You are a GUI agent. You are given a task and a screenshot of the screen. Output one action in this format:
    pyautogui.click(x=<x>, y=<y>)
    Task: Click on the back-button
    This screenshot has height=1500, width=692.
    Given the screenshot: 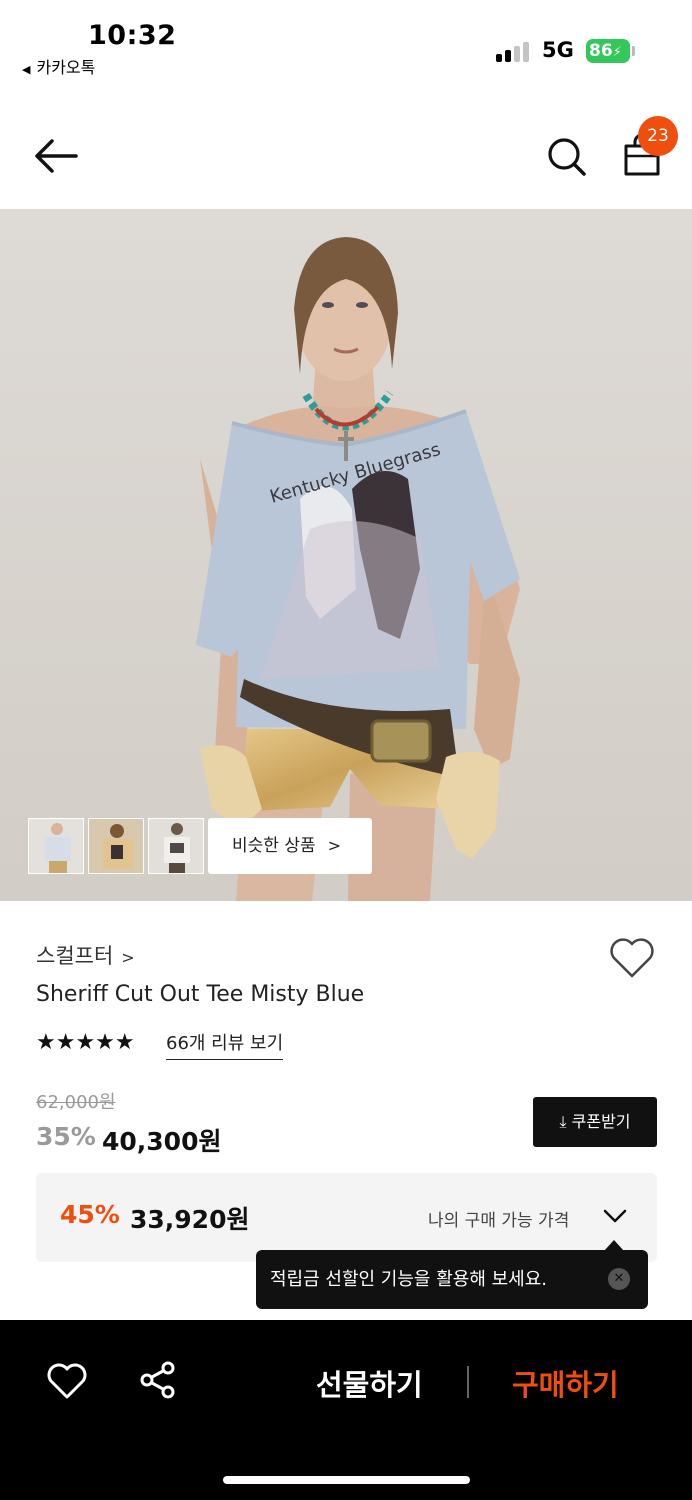 What is the action you would take?
    pyautogui.click(x=56, y=156)
    